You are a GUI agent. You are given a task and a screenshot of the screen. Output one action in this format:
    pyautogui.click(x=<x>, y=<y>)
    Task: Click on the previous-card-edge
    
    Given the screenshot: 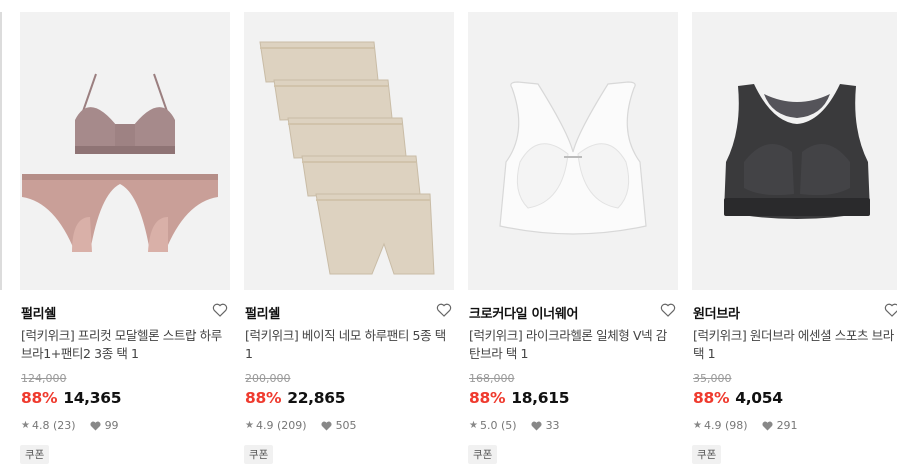 What is the action you would take?
    pyautogui.click(x=1, y=151)
    